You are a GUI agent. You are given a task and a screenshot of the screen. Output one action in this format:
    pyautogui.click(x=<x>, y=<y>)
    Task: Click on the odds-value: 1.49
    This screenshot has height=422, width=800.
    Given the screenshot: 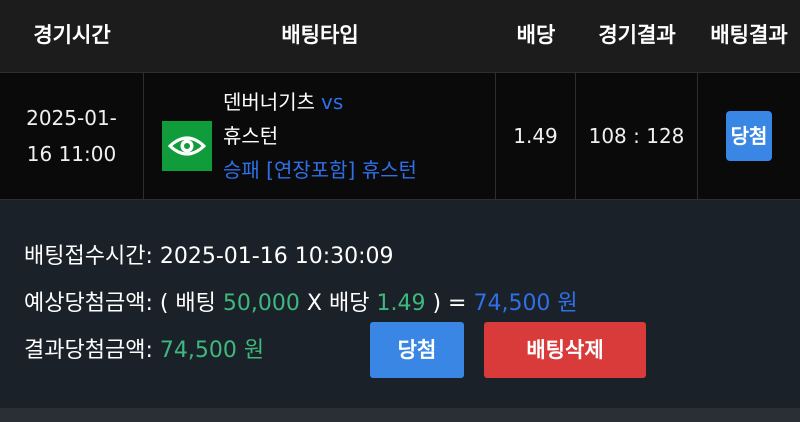 What is the action you would take?
    pyautogui.click(x=535, y=136)
    